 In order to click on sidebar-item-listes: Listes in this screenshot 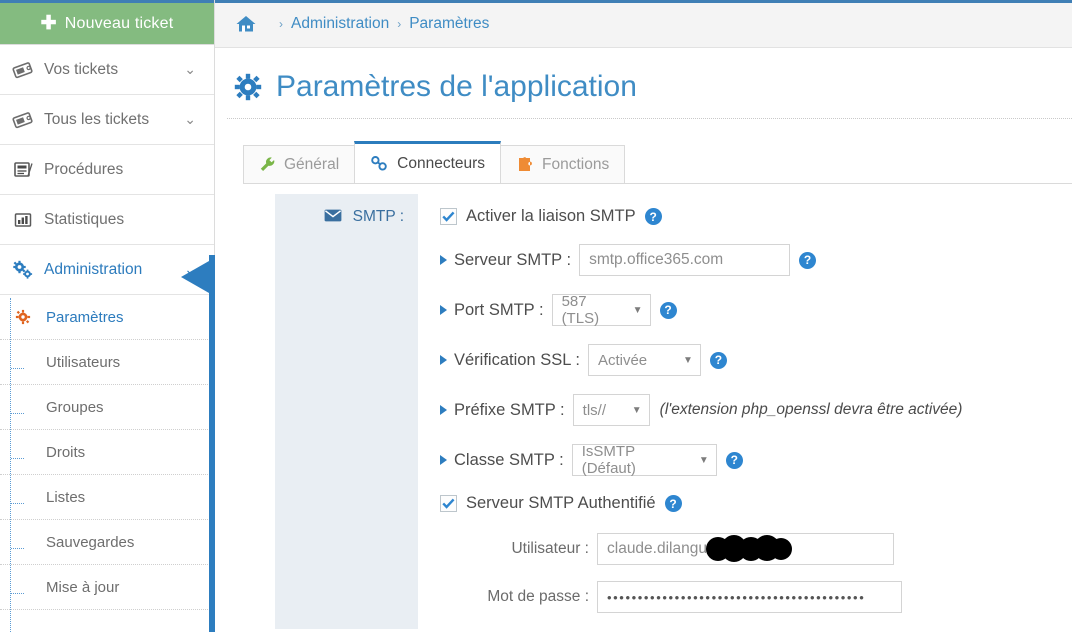, I will do `click(107, 497)`.